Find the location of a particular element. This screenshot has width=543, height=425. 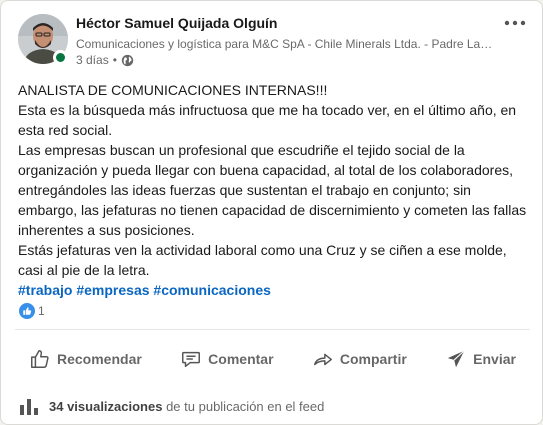

send-button-label: Enviar is located at coordinates (494, 359).